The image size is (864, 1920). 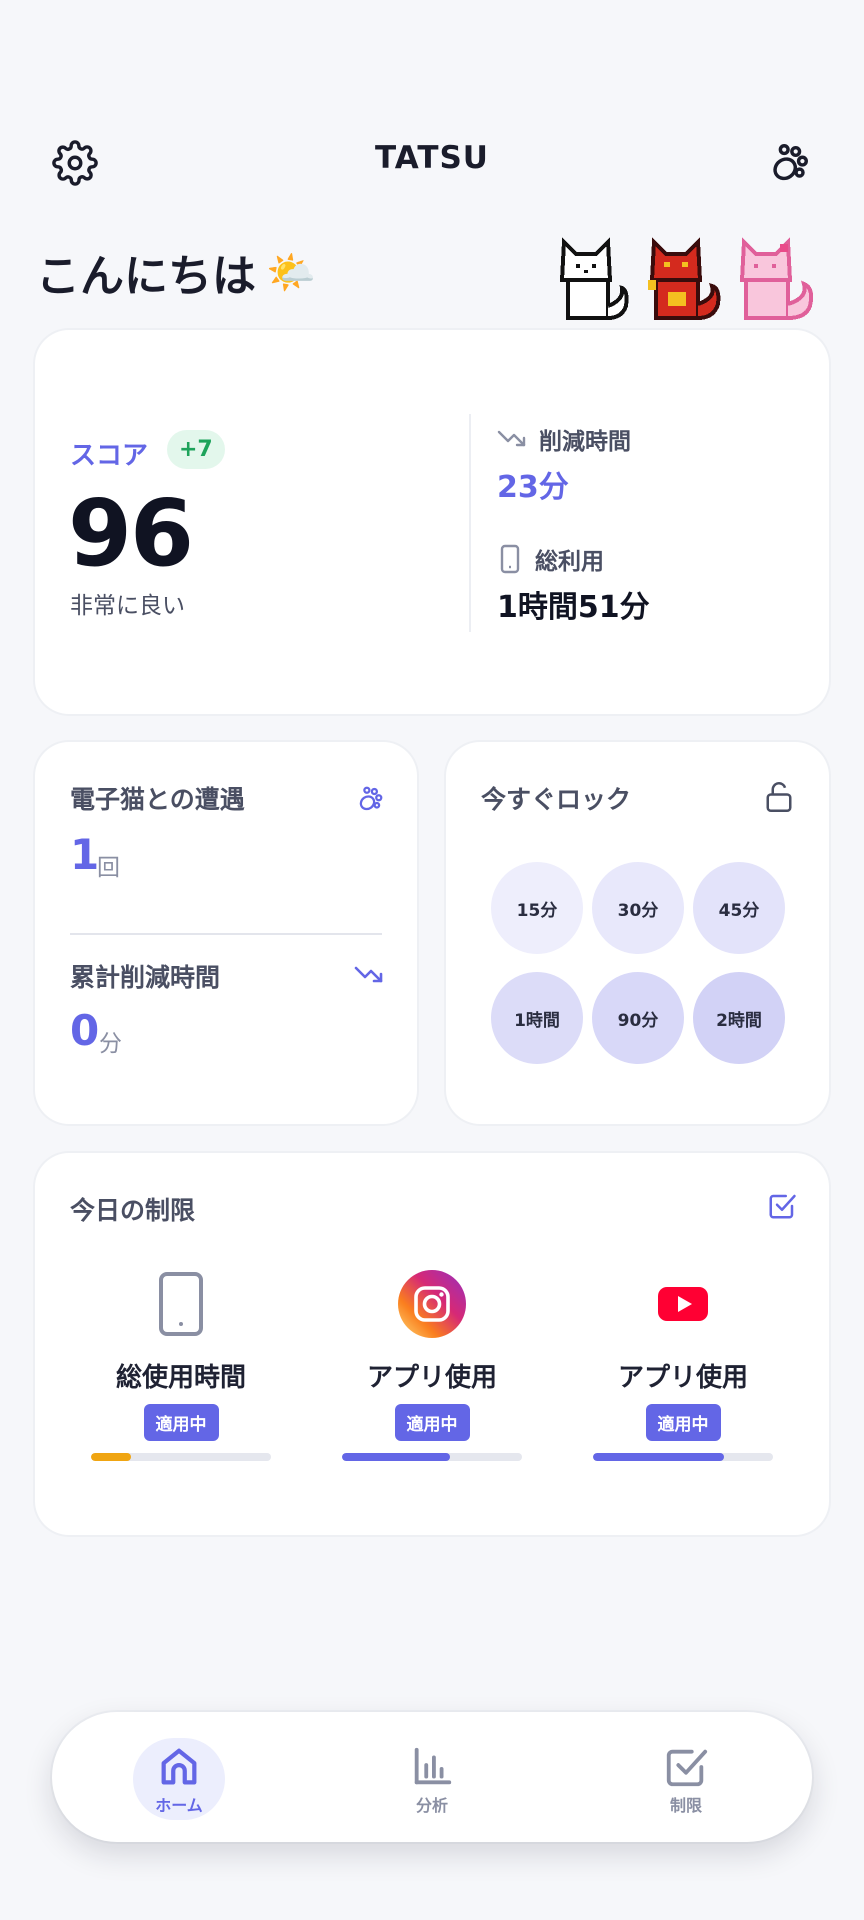 What do you see at coordinates (638, 908) in the screenshot?
I see `lock-30min-button: 30分` at bounding box center [638, 908].